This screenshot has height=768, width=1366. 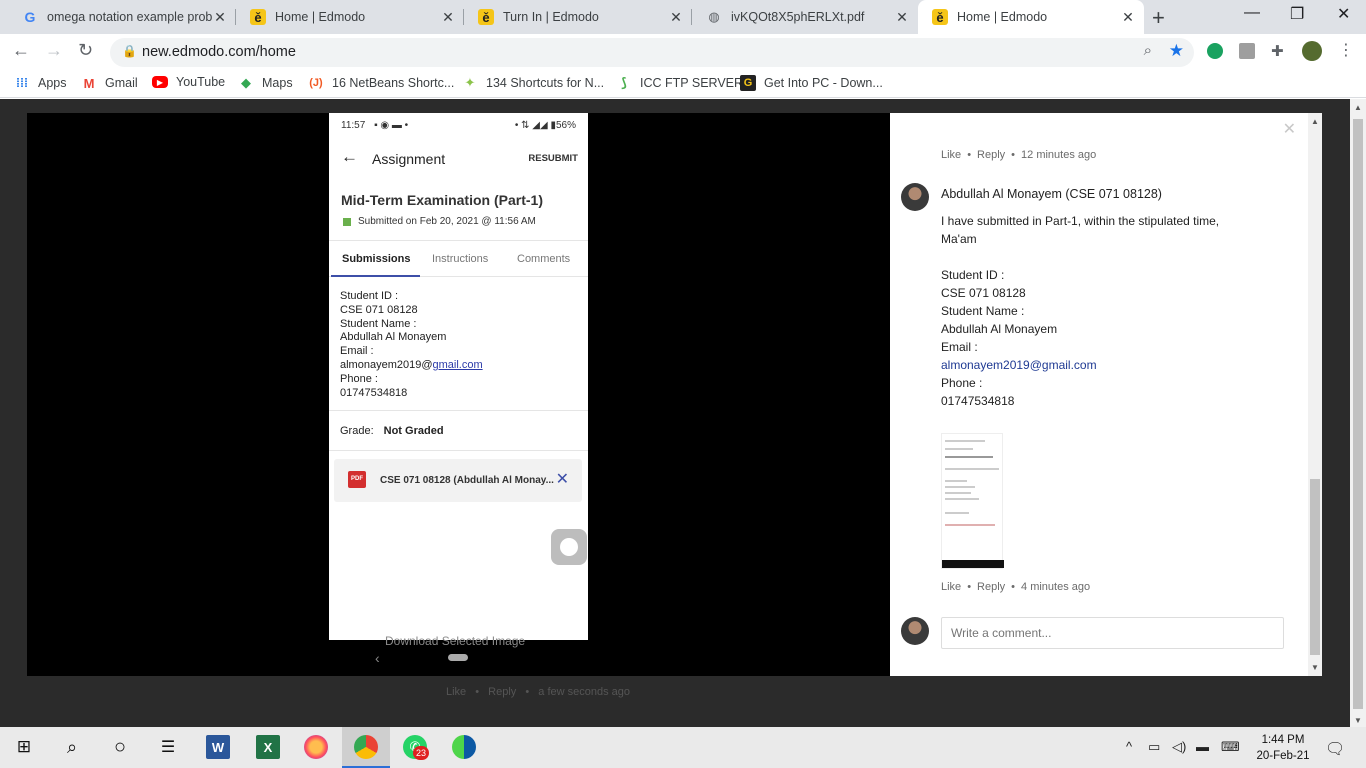 I want to click on system-clock: 1:44 PM 20-Feb-21, so click(x=1283, y=748).